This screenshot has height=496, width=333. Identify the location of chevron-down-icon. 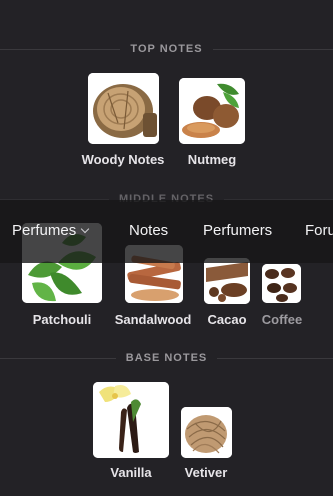
(85, 229).